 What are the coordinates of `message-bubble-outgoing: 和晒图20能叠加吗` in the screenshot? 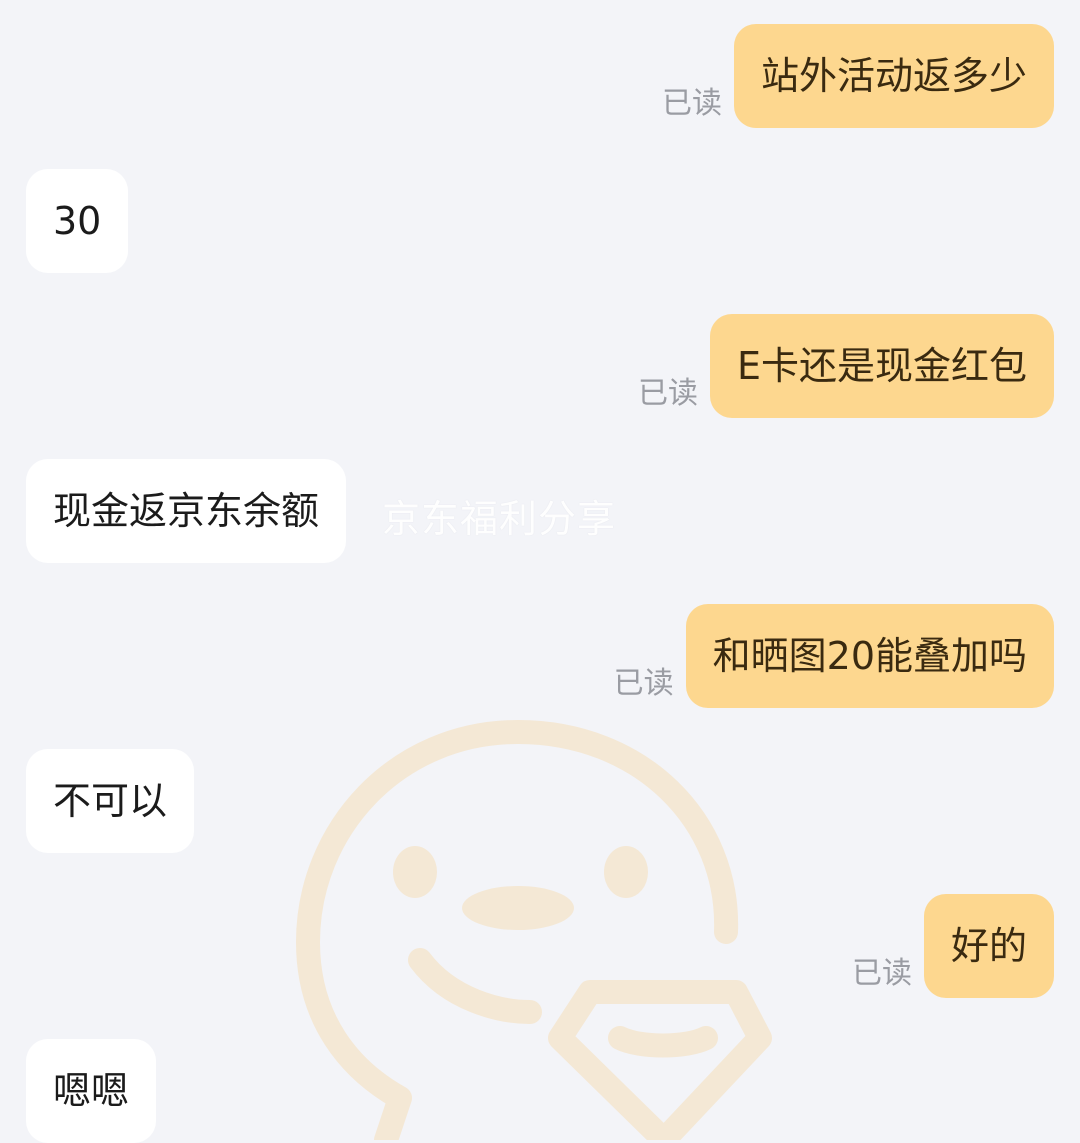 It's located at (869, 656).